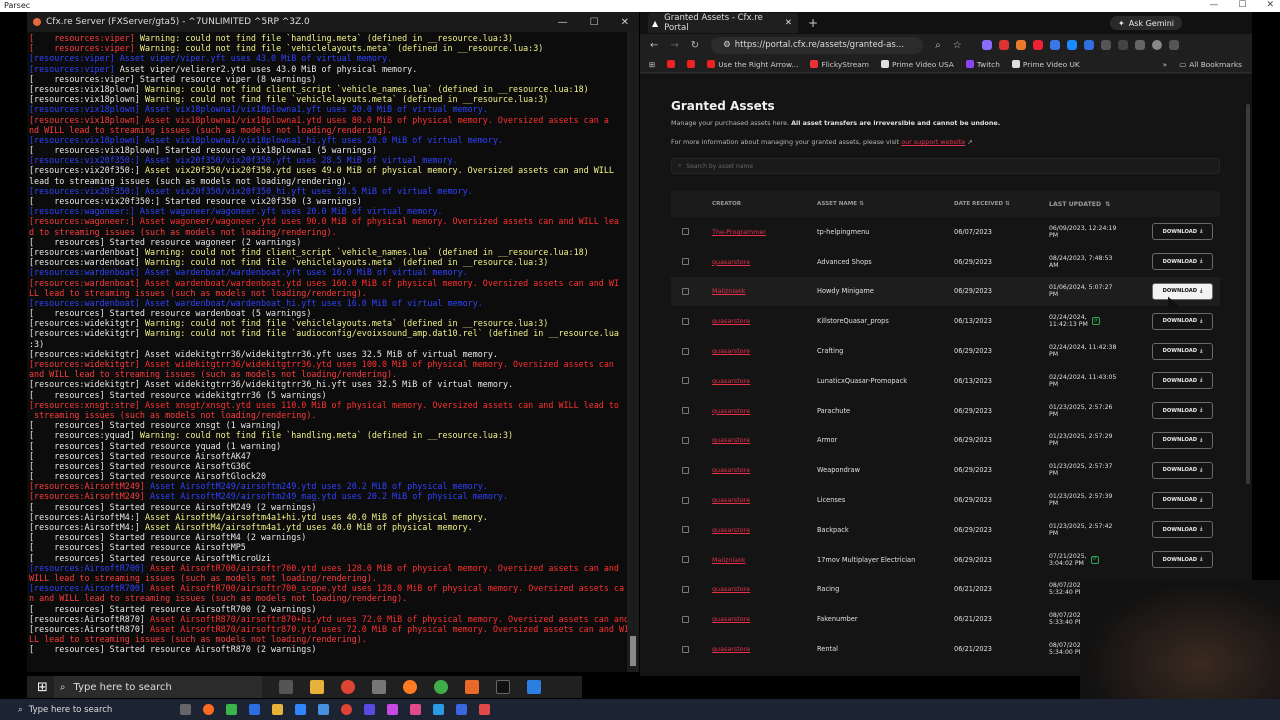 The image size is (1280, 720). I want to click on menu-icon, so click(1173, 45).